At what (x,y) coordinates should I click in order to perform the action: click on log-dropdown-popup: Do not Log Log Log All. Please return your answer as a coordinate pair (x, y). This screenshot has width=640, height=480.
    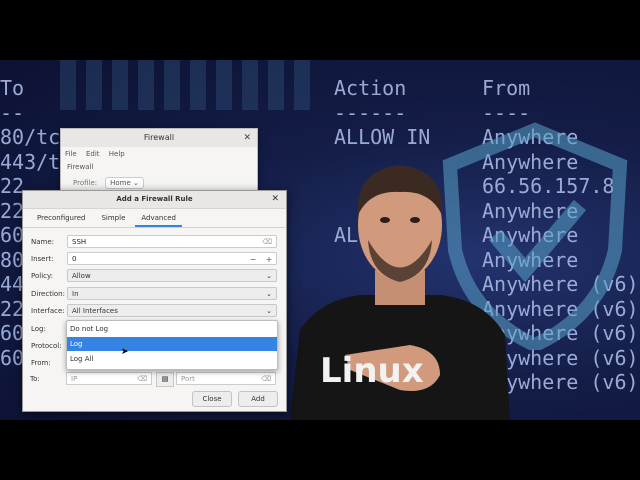
    Looking at the image, I should click on (172, 345).